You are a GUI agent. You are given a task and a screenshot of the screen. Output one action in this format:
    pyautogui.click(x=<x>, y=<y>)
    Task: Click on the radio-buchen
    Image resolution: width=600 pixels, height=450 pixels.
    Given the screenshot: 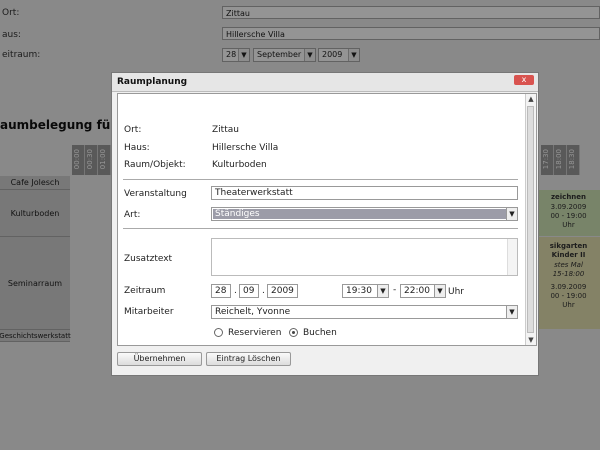 What is the action you would take?
    pyautogui.click(x=293, y=332)
    